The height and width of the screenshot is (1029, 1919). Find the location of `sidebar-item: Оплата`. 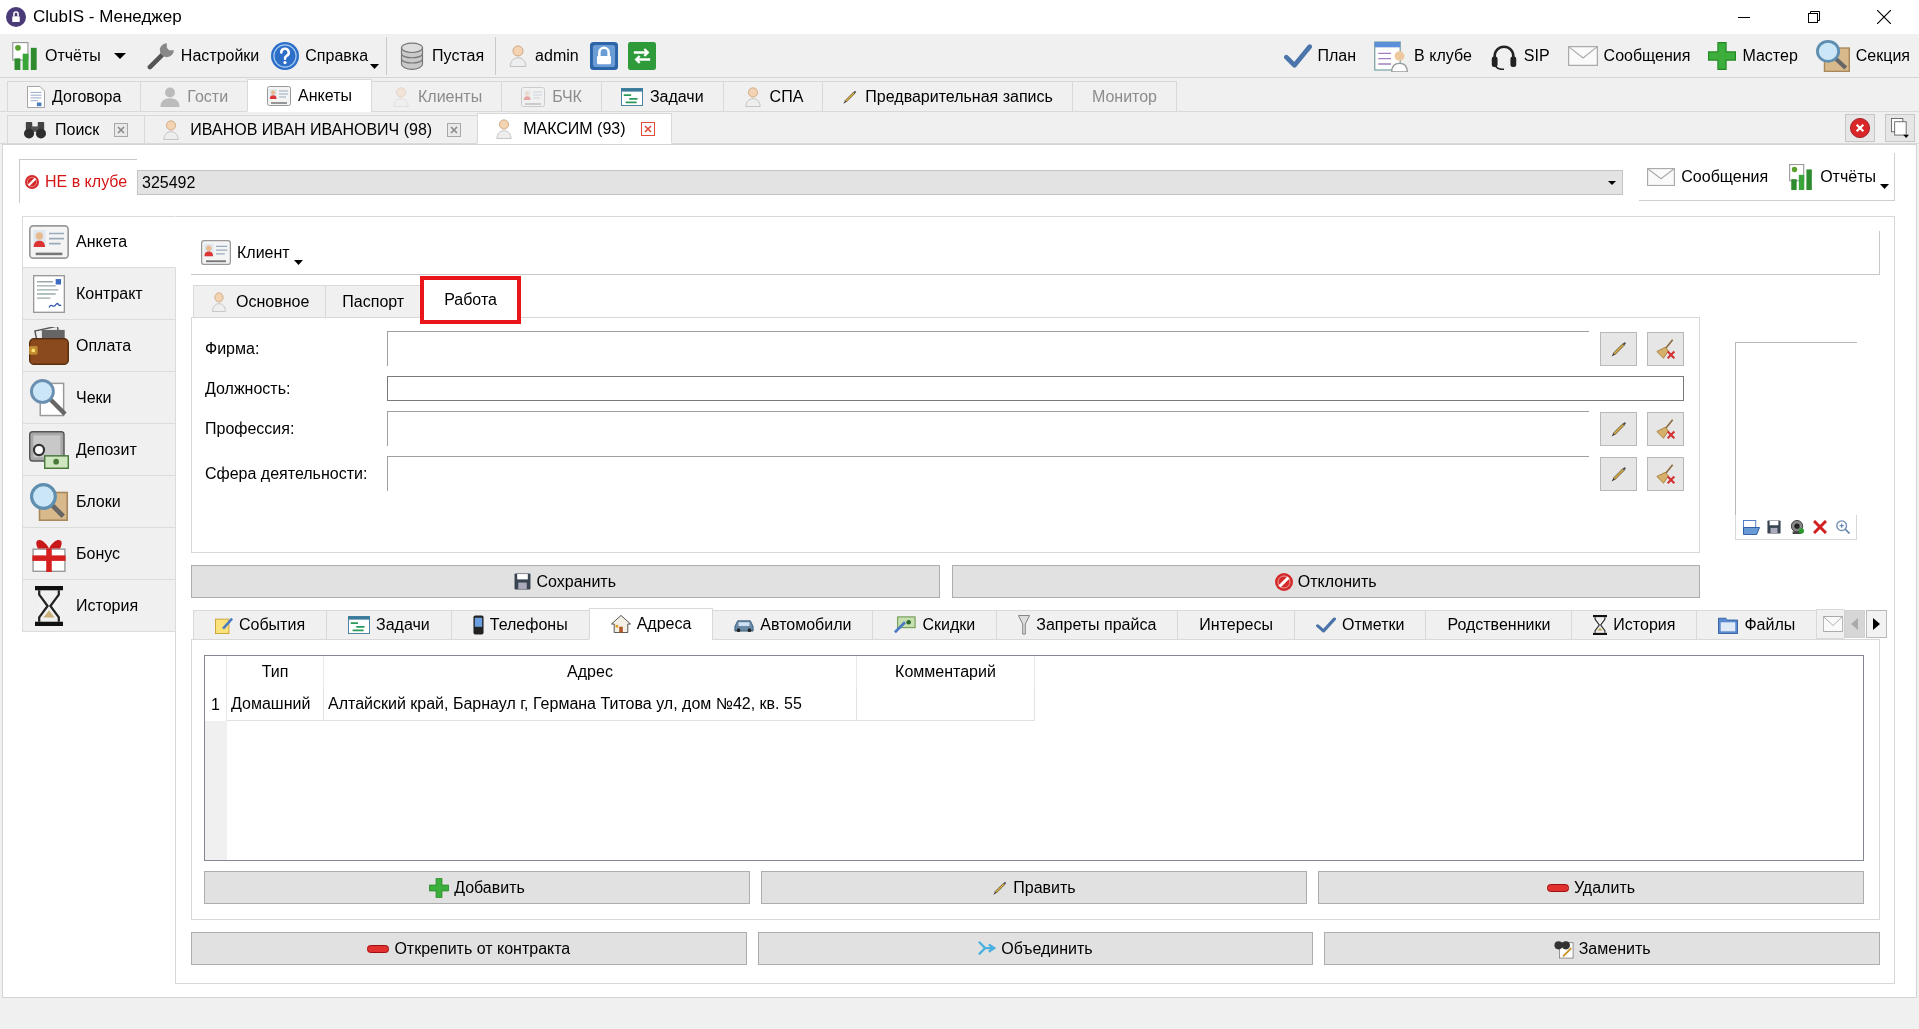

sidebar-item: Оплата is located at coordinates (99, 346).